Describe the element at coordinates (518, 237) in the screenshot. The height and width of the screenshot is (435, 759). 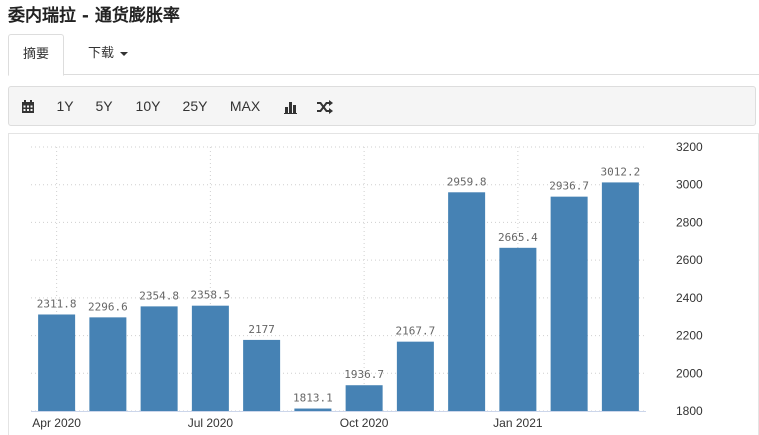
I see `data-label: 2665.4` at that location.